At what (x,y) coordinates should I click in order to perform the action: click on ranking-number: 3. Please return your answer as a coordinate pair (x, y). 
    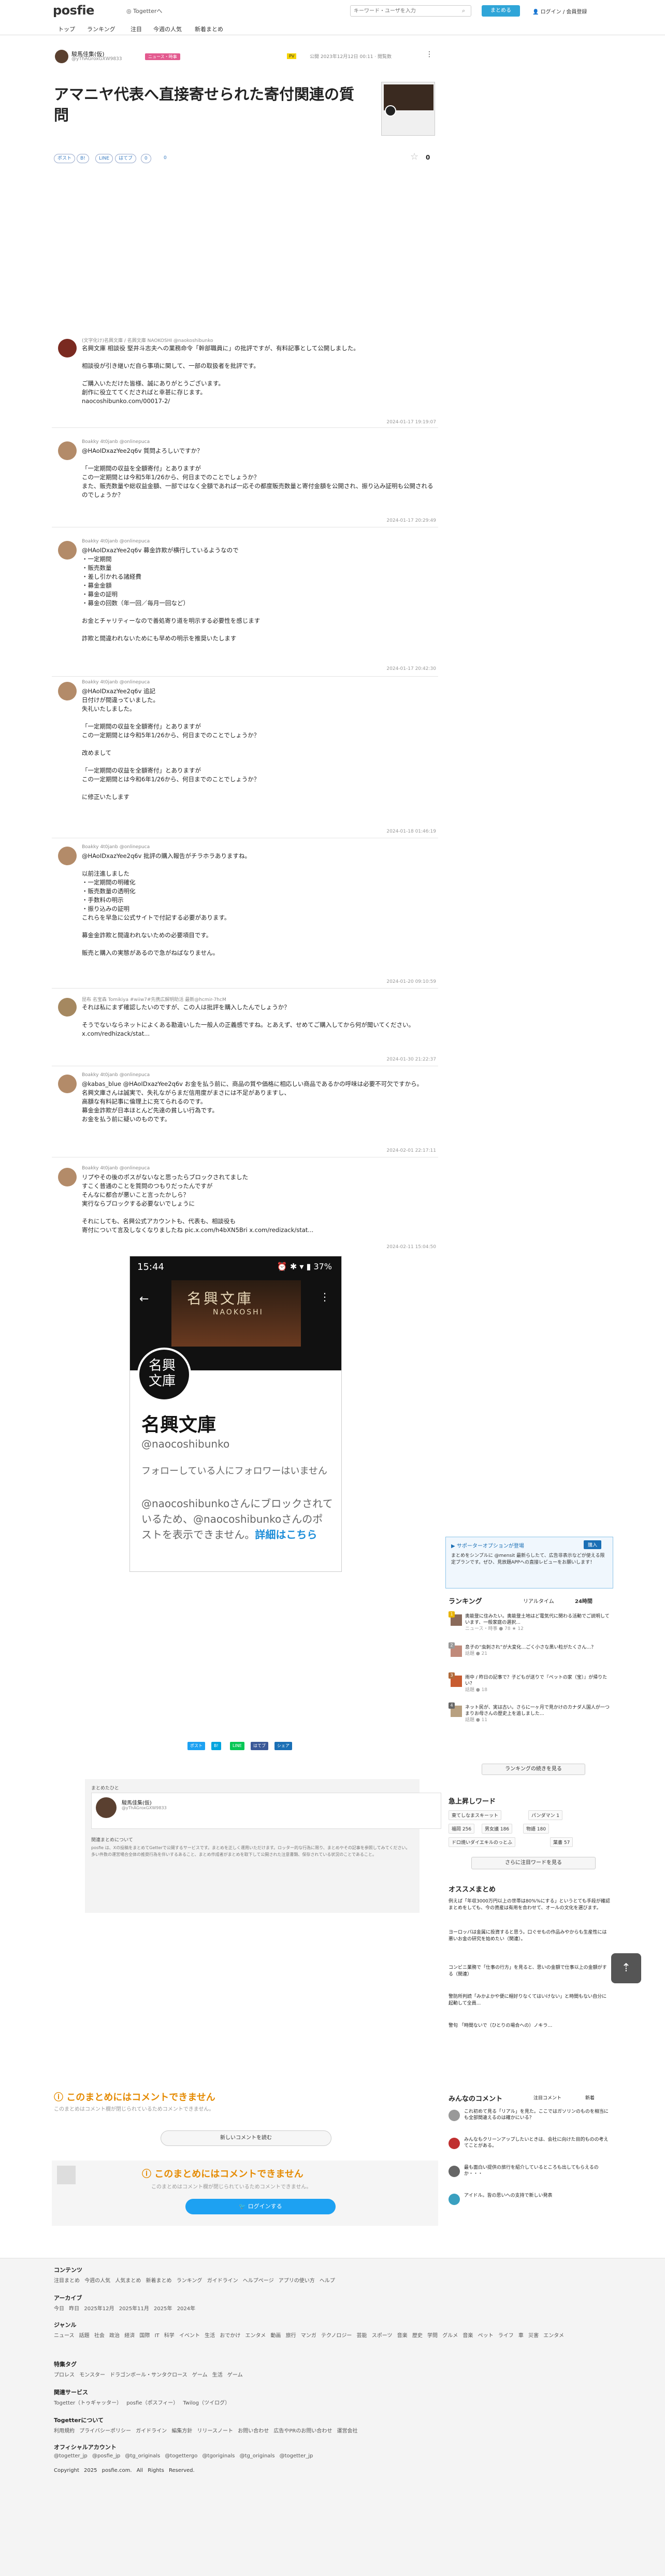
    Looking at the image, I should click on (452, 1675).